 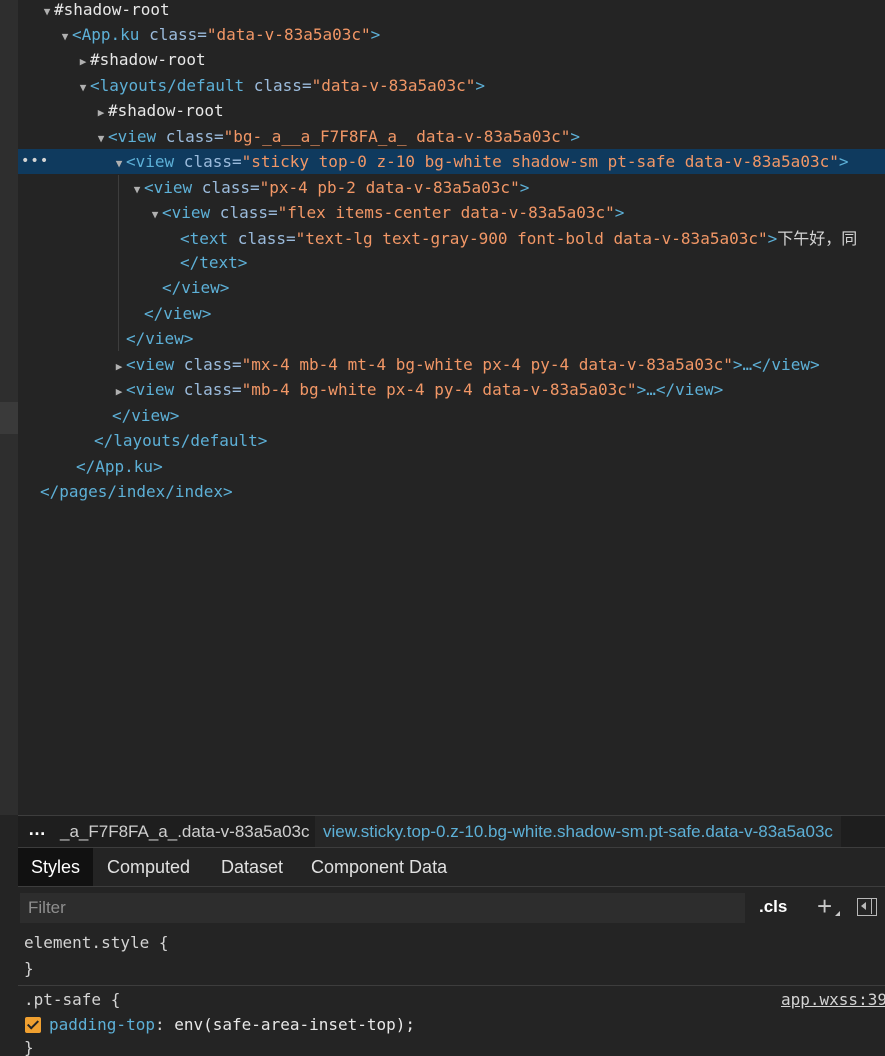 What do you see at coordinates (451, 11) in the screenshot?
I see `tree-node: ▼ #shadow-root` at bounding box center [451, 11].